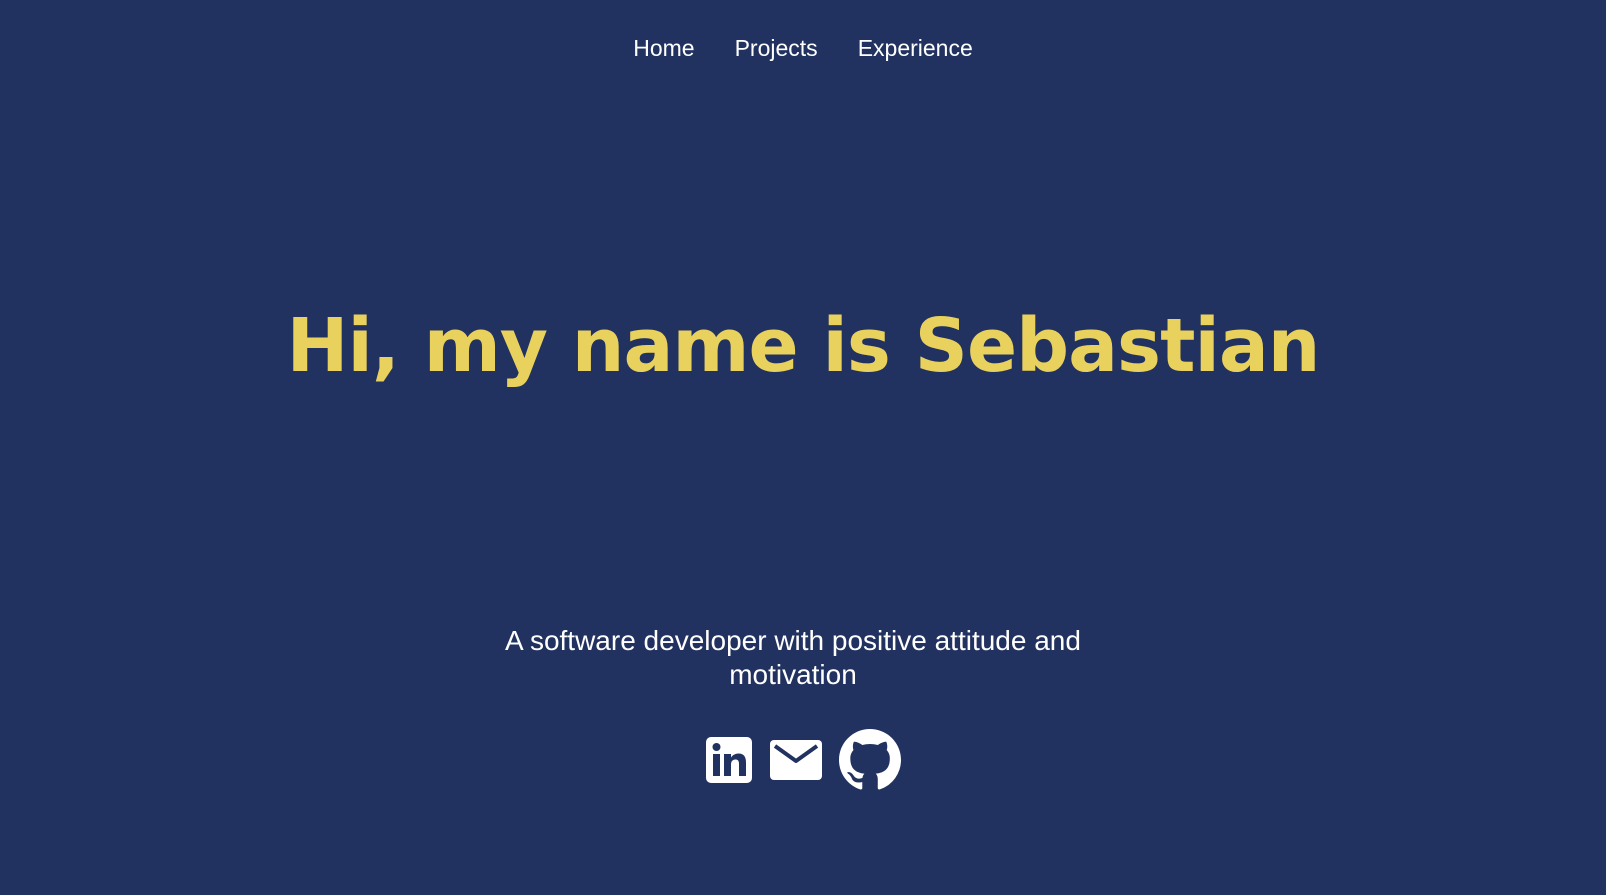  What do you see at coordinates (776, 48) in the screenshot?
I see `nav-projects-link: Projects` at bounding box center [776, 48].